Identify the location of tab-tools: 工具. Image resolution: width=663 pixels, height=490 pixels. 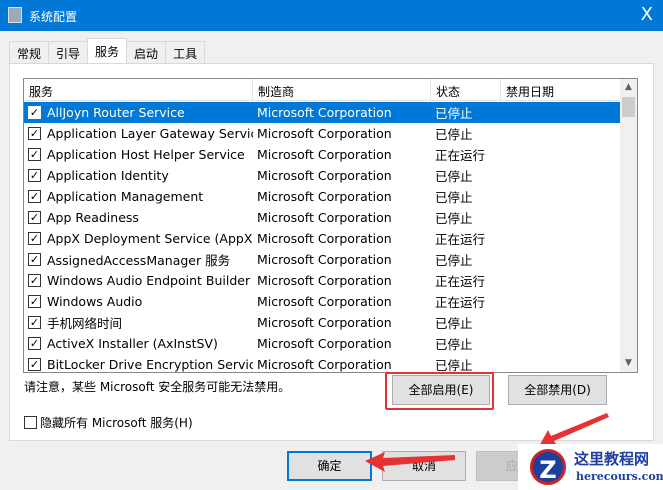
(185, 52).